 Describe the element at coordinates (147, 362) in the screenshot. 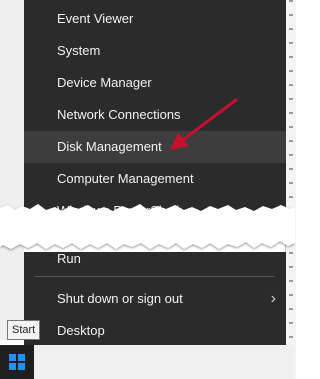

I see `taskbar` at that location.